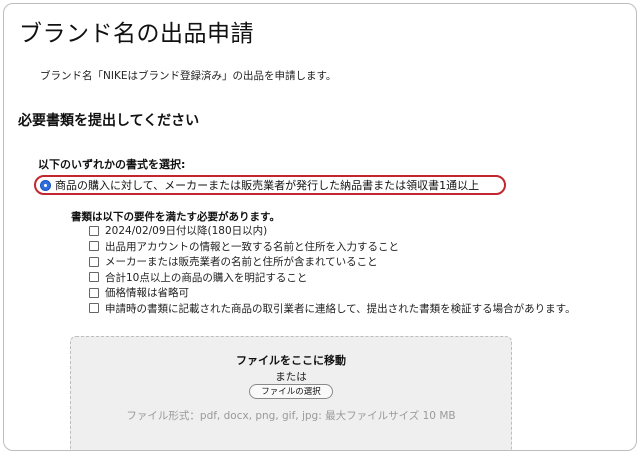  What do you see at coordinates (241, 262) in the screenshot?
I see `requirement-text: メーカーまたは販売業者の名前と住所が含まれていること` at bounding box center [241, 262].